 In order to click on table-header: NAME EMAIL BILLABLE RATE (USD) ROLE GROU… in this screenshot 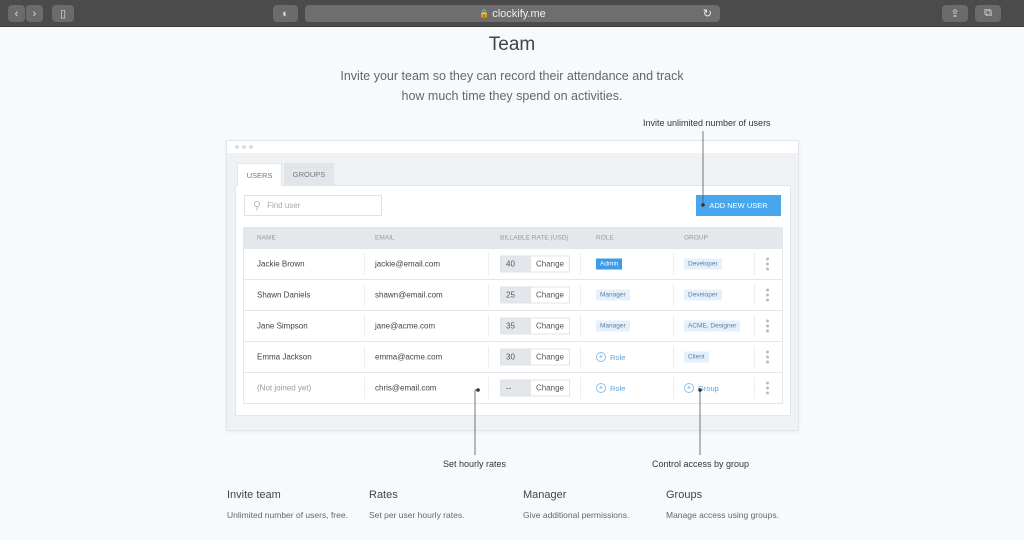, I will do `click(513, 238)`.